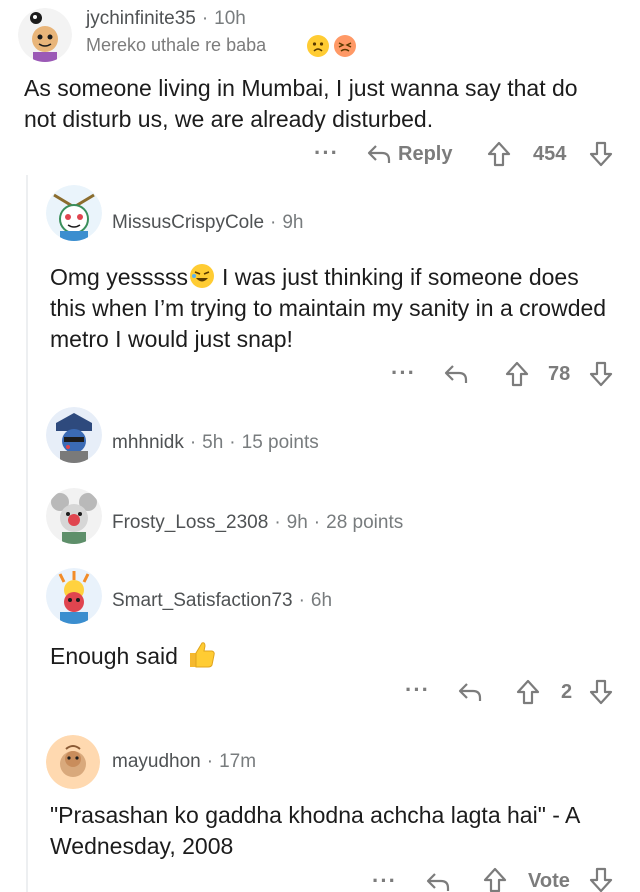  I want to click on timestamp: 17m, so click(238, 761).